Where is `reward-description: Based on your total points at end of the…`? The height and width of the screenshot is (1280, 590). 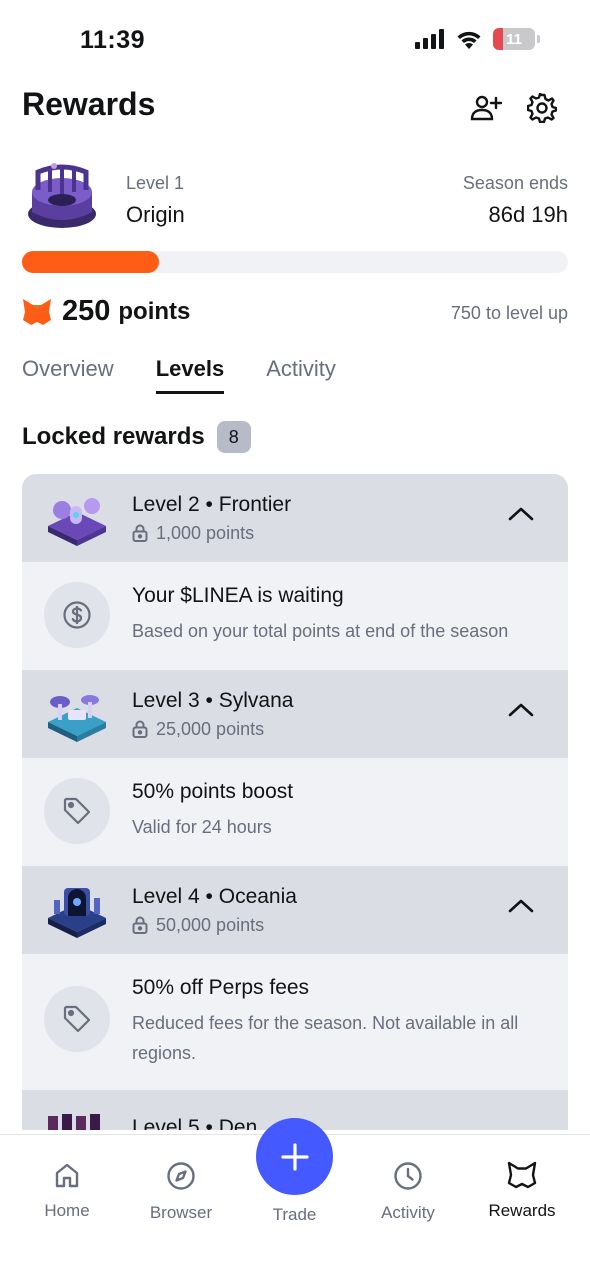
reward-description: Based on your total points at end of the… is located at coordinates (320, 631).